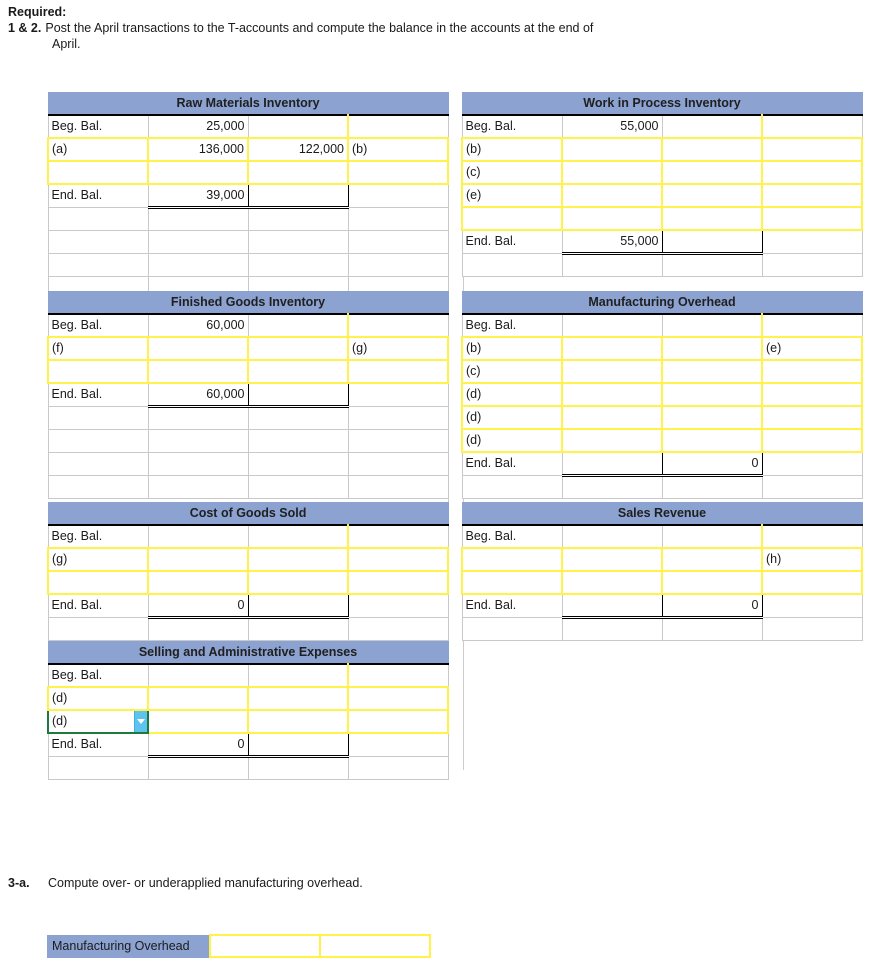  What do you see at coordinates (298, 149) in the screenshot?
I see `credit-amount: 122,000` at bounding box center [298, 149].